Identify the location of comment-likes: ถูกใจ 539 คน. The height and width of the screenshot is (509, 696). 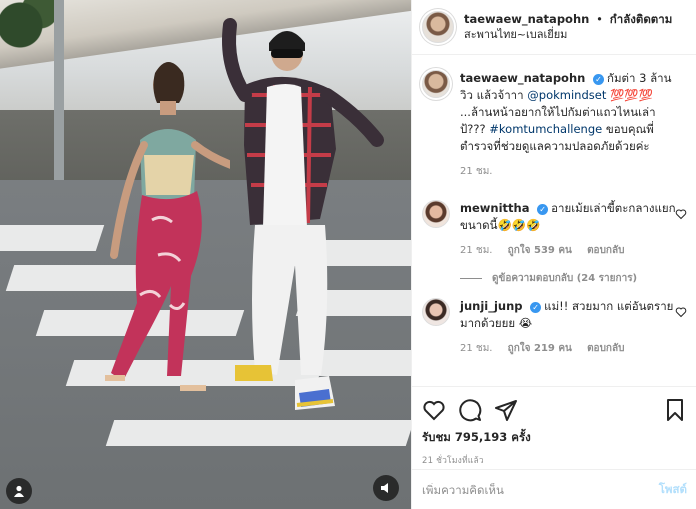
(540, 250).